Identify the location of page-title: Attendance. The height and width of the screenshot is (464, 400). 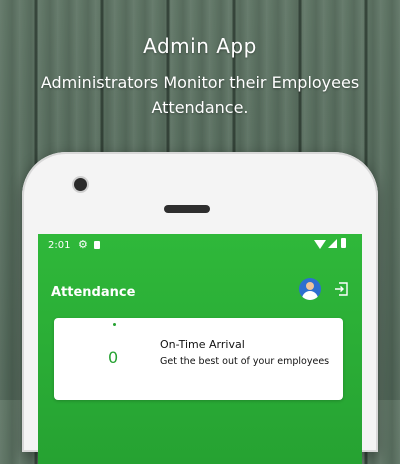
(93, 292).